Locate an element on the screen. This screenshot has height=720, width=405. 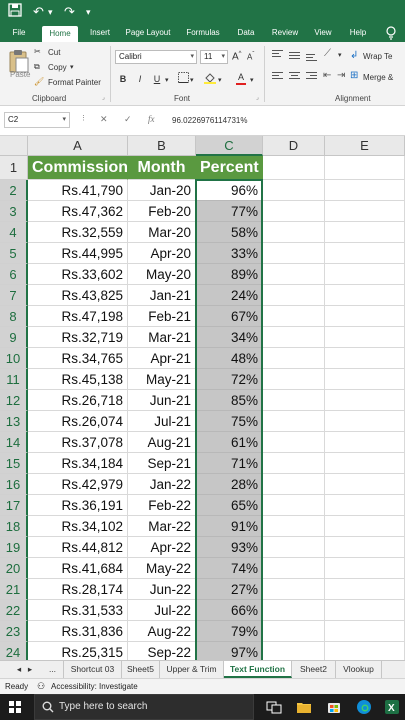
align-right-icon is located at coordinates (311, 77).